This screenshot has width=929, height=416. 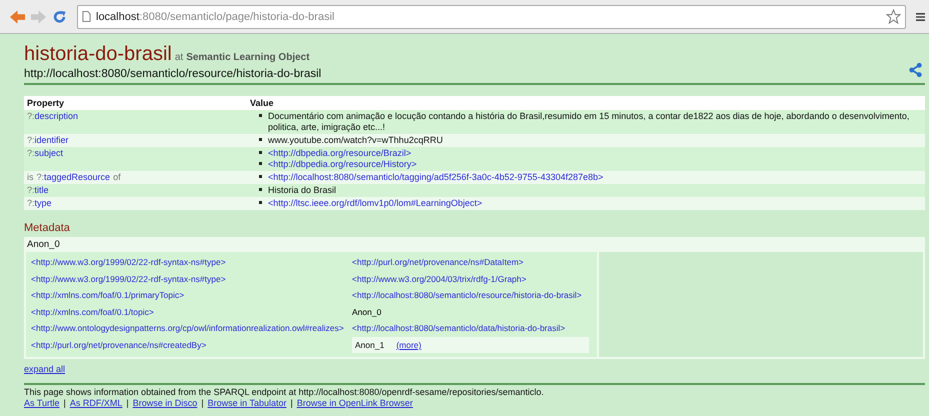 I want to click on predicate-link: <http://www.ontologydesignpatterns.org/cp/owl/informationrealization.owl#realizes>, so click(x=189, y=328).